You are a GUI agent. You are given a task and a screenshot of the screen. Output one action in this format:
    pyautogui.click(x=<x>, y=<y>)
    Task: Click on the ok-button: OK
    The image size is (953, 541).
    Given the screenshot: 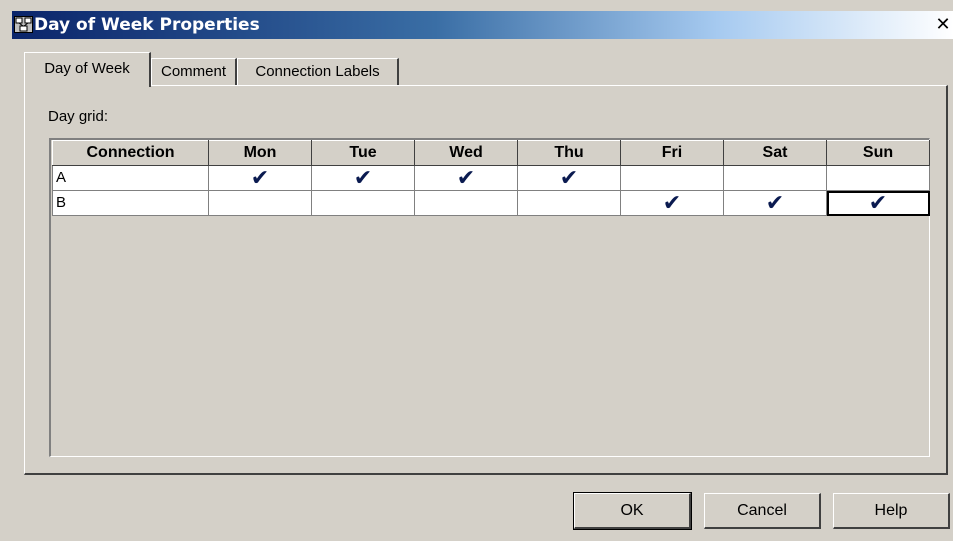 What is the action you would take?
    pyautogui.click(x=632, y=511)
    